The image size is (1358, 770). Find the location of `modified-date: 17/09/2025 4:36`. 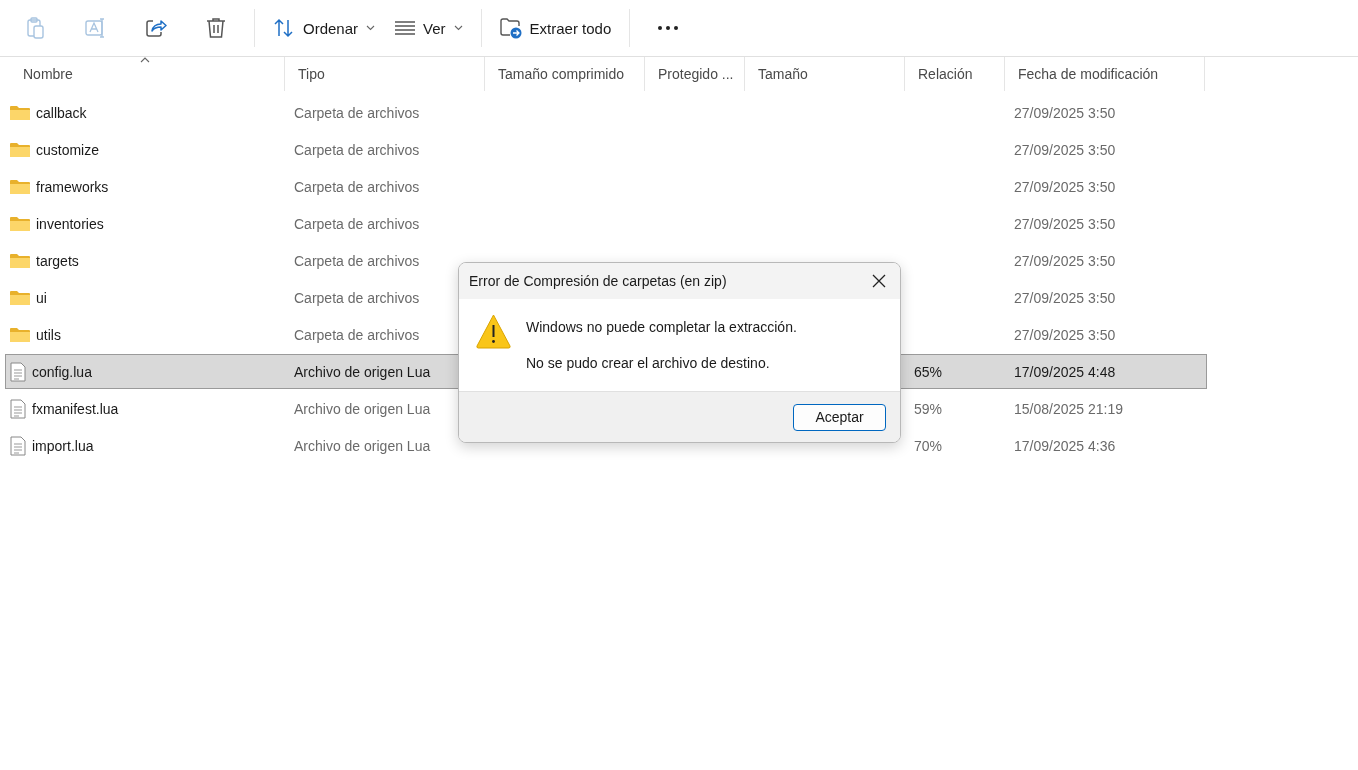

modified-date: 17/09/2025 4:36 is located at coordinates (1065, 445).